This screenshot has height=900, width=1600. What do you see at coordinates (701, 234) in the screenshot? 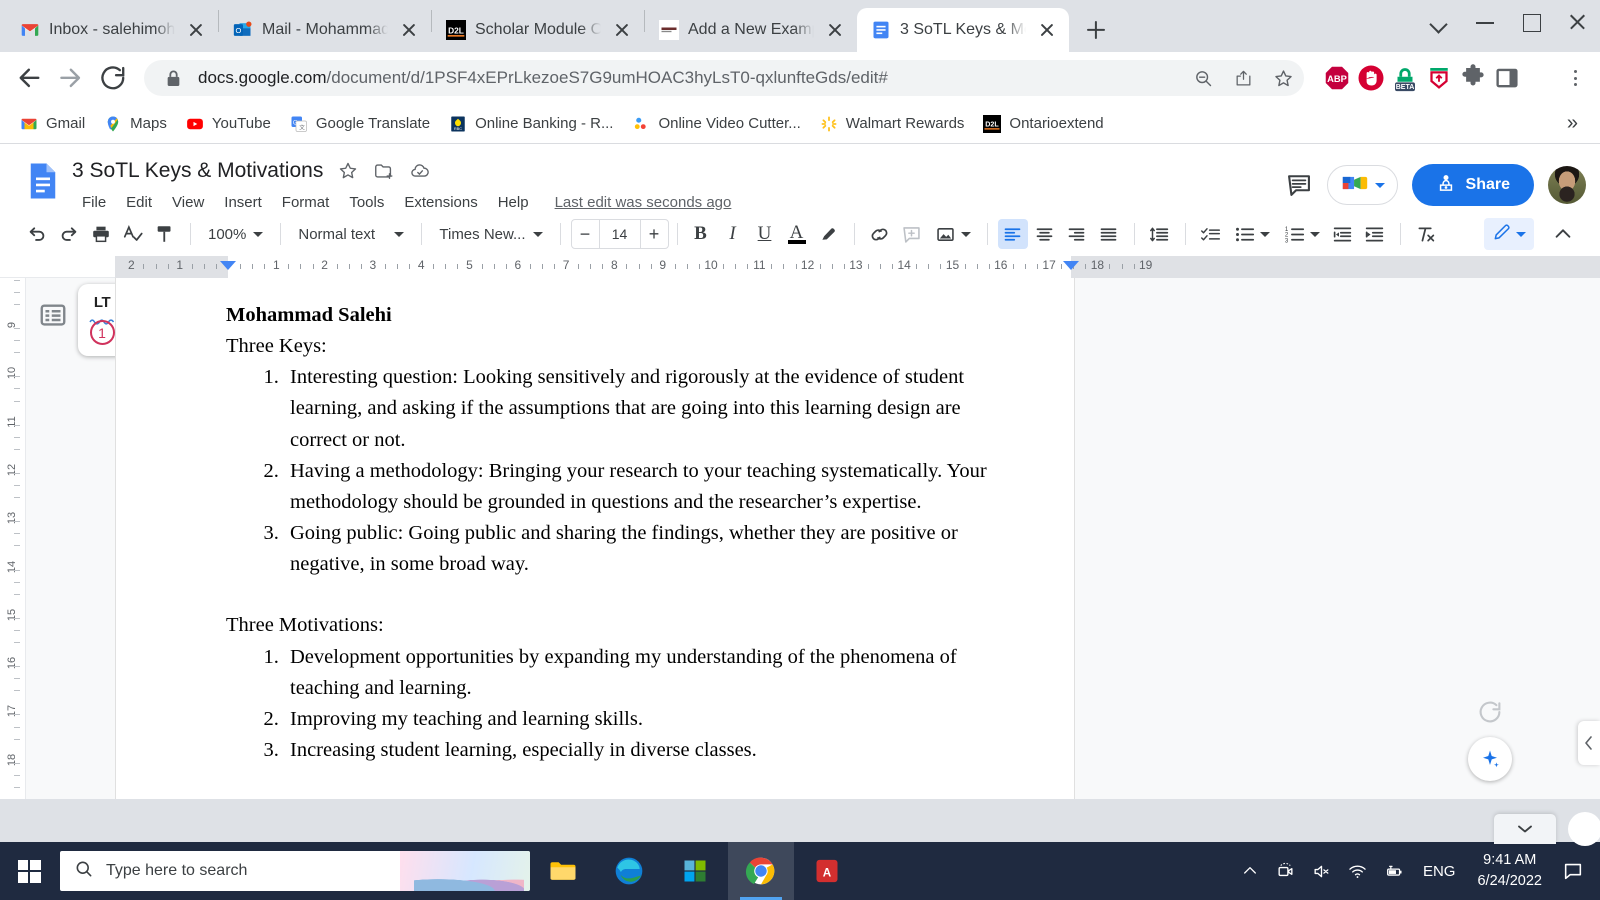
I see `bold-button: B` at bounding box center [701, 234].